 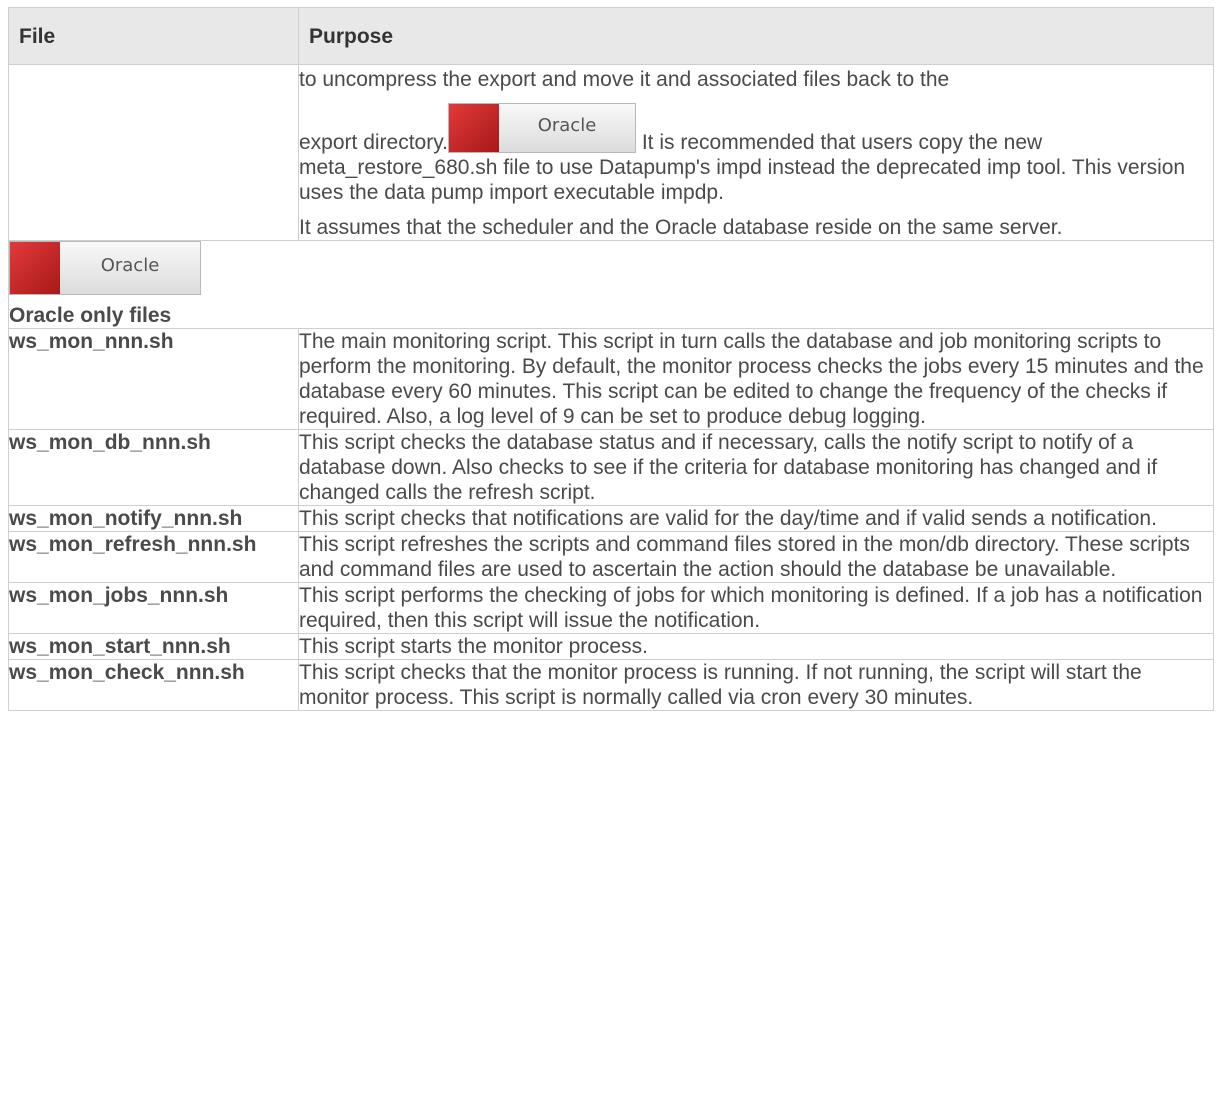 I want to click on file-name-cell: ws_mon_check_nnn.sh, so click(x=153, y=685).